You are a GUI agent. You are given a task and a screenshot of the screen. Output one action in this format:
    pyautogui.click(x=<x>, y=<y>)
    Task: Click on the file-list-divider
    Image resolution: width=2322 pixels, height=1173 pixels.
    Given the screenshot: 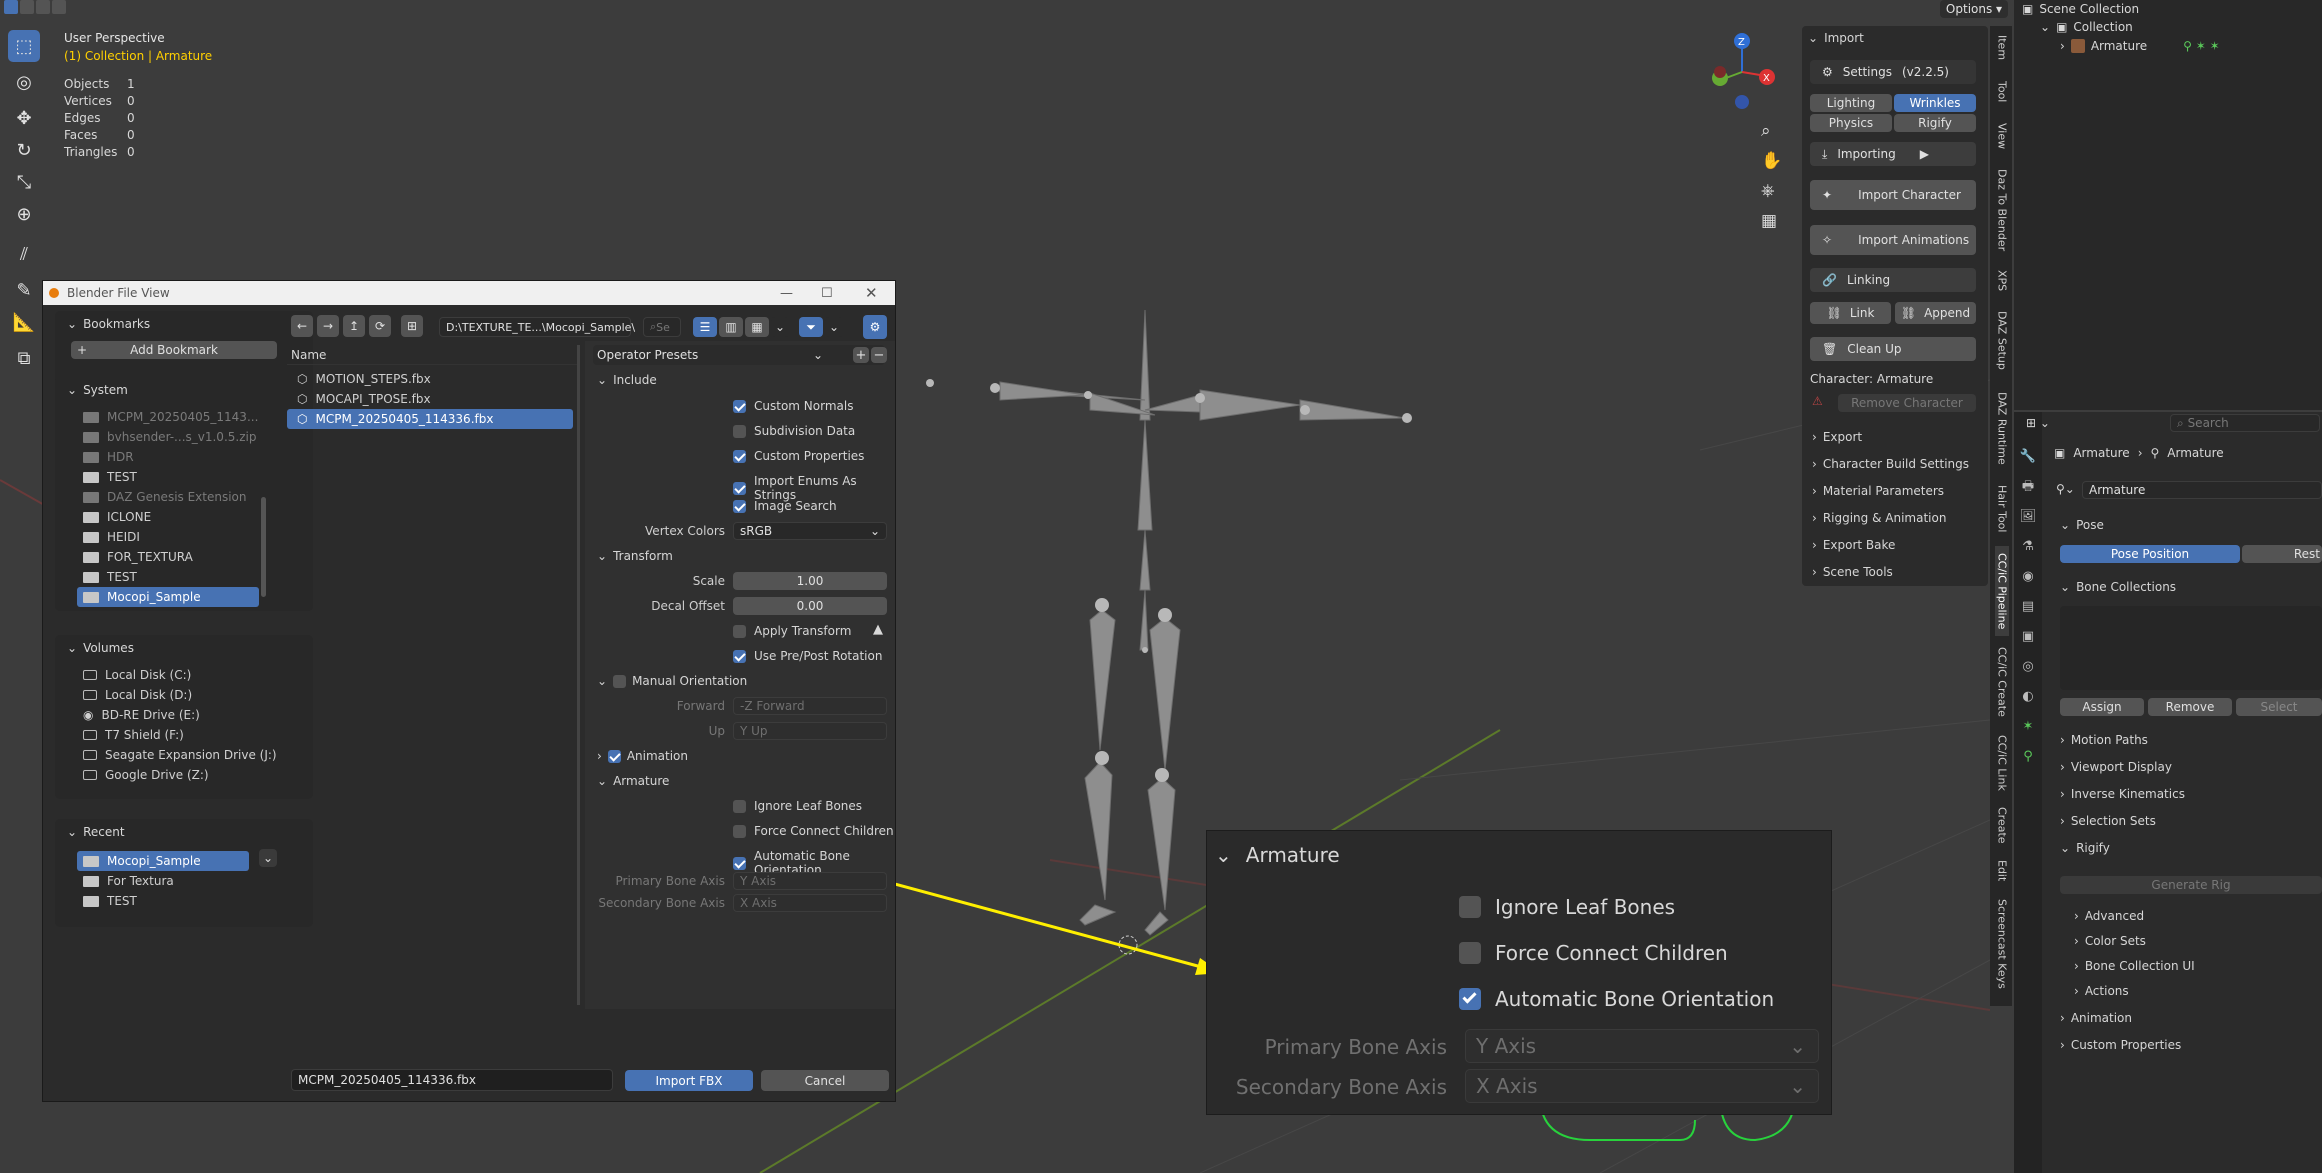 What is the action you would take?
    pyautogui.click(x=578, y=675)
    